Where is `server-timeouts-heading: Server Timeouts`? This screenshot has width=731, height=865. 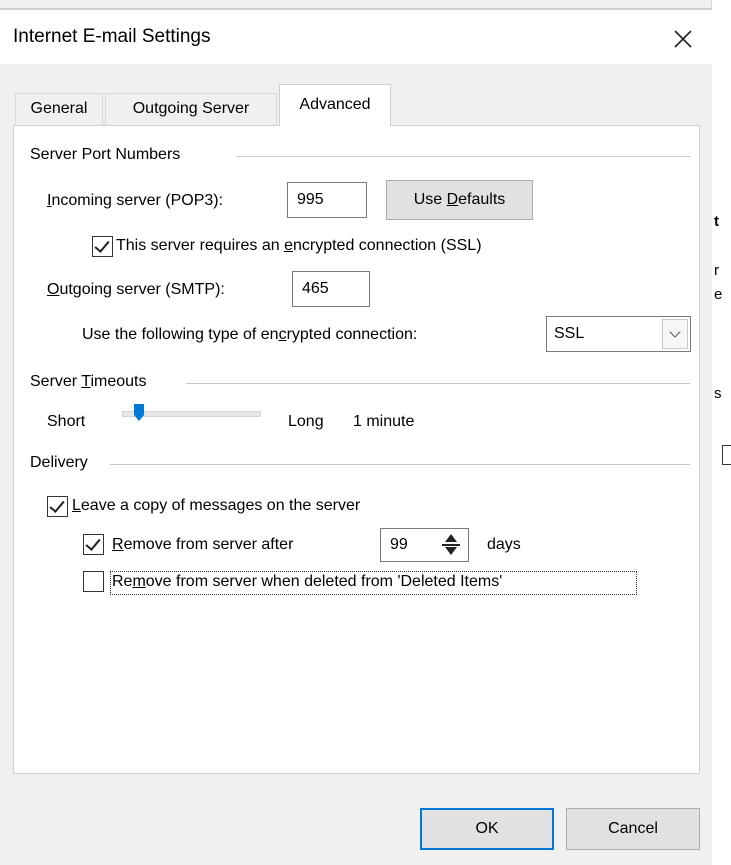 server-timeouts-heading: Server Timeouts is located at coordinates (91, 382).